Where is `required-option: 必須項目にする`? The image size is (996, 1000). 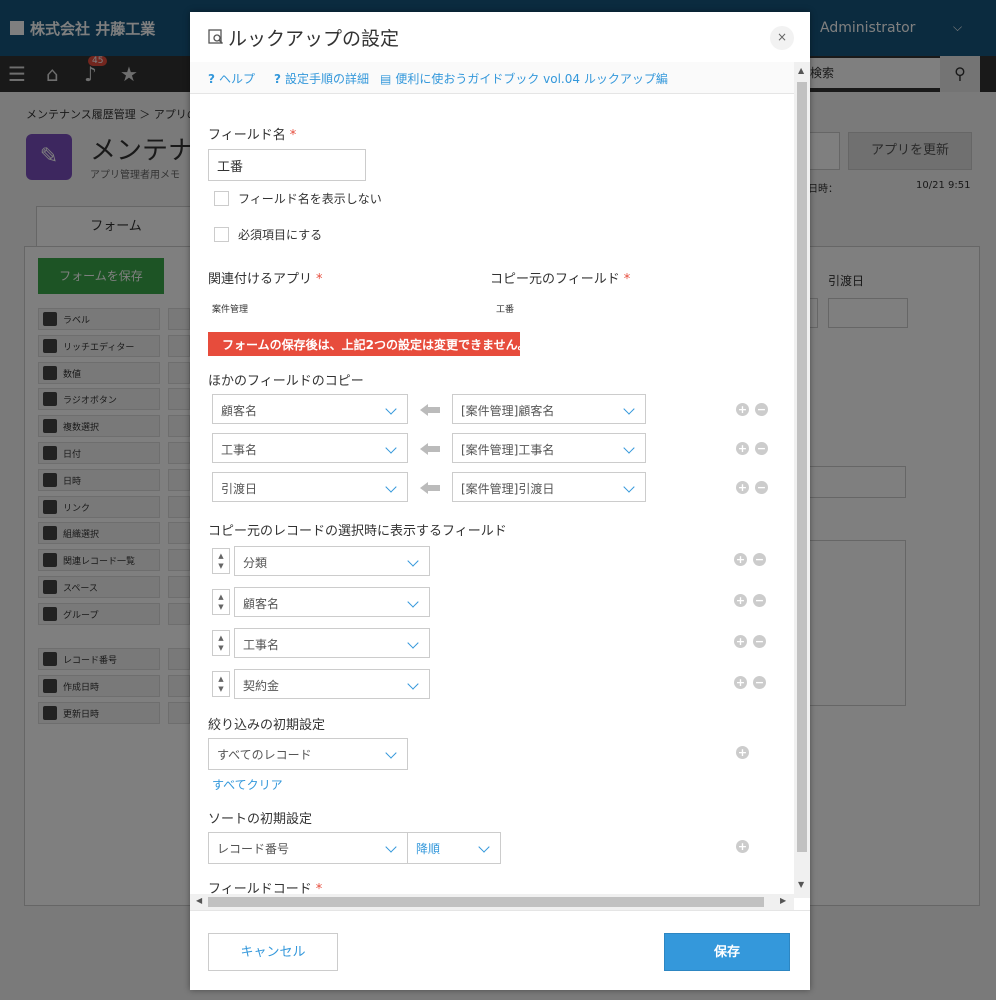 required-option: 必須項目にする is located at coordinates (268, 235).